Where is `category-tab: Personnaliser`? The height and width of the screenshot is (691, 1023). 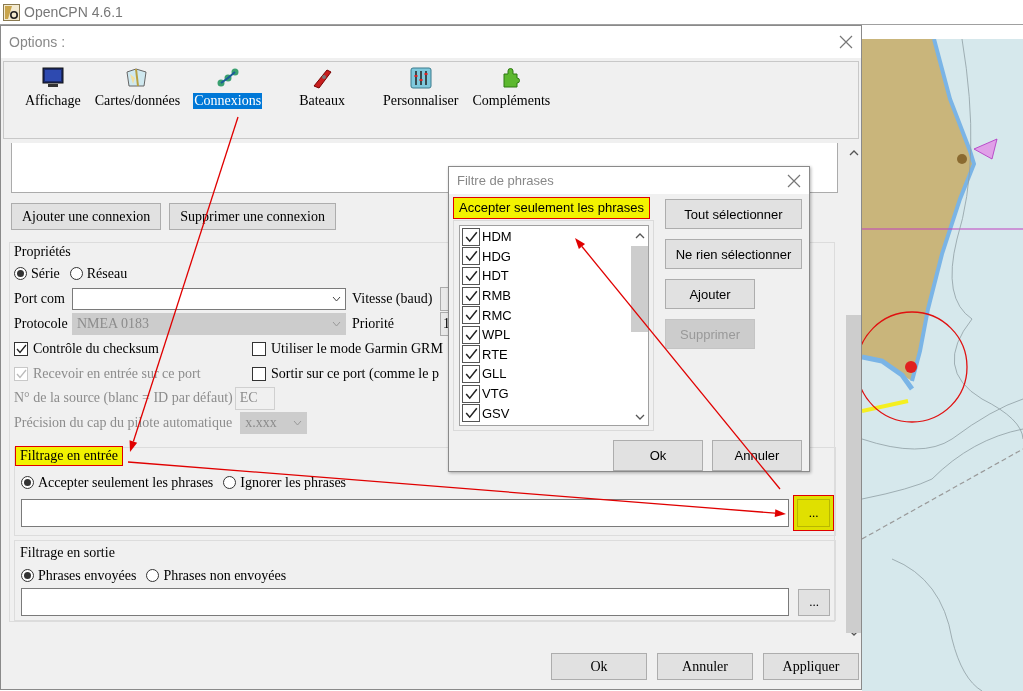
category-tab: Personnaliser is located at coordinates (421, 85).